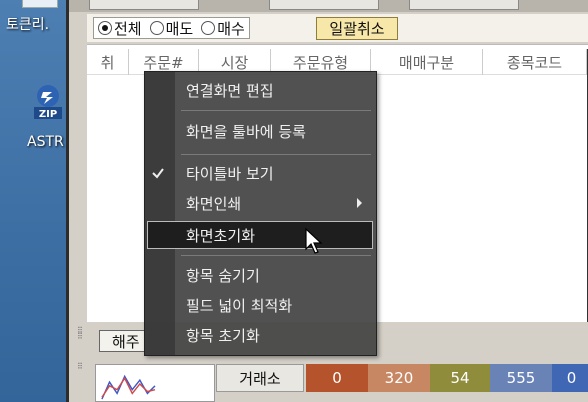  I want to click on check-icon, so click(158, 173).